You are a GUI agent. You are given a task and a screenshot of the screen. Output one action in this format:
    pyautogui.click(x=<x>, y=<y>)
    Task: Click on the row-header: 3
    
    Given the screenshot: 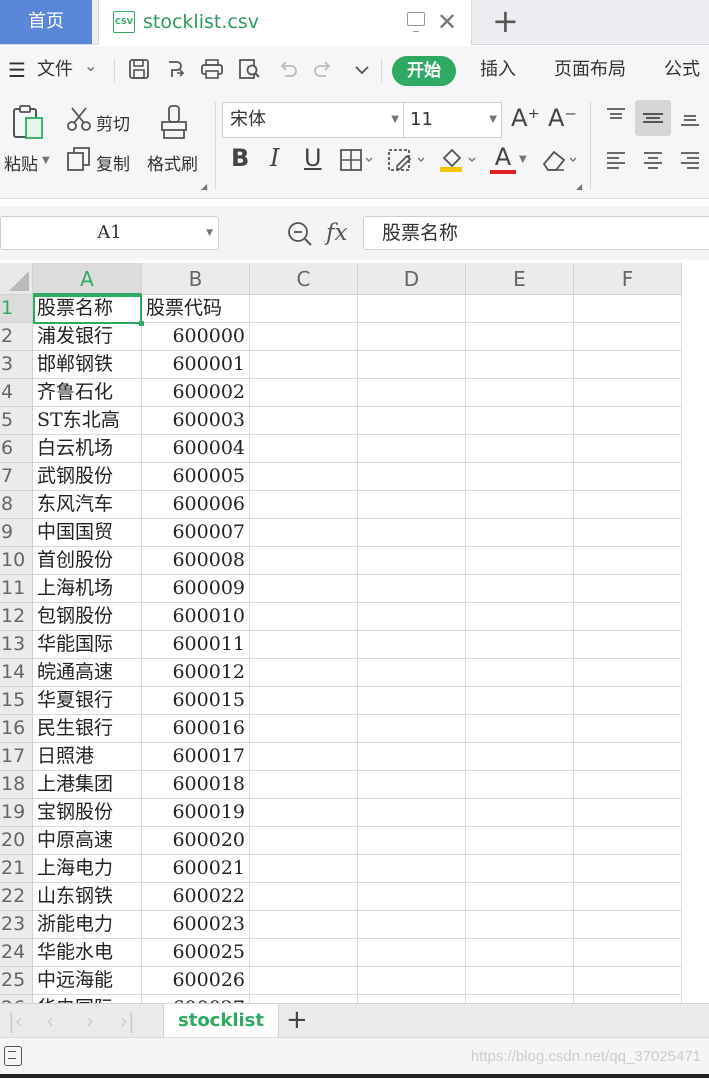 What is the action you would take?
    pyautogui.click(x=16, y=365)
    